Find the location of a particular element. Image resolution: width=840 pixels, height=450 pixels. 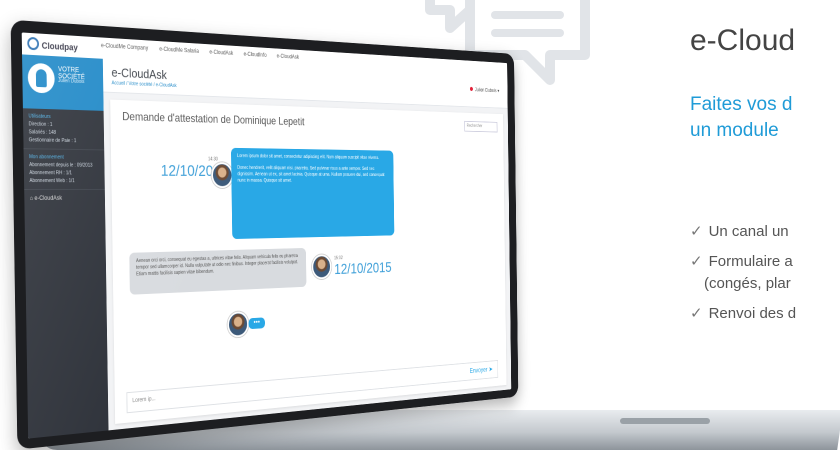

user-name: Julien Dubois is located at coordinates (485, 90).